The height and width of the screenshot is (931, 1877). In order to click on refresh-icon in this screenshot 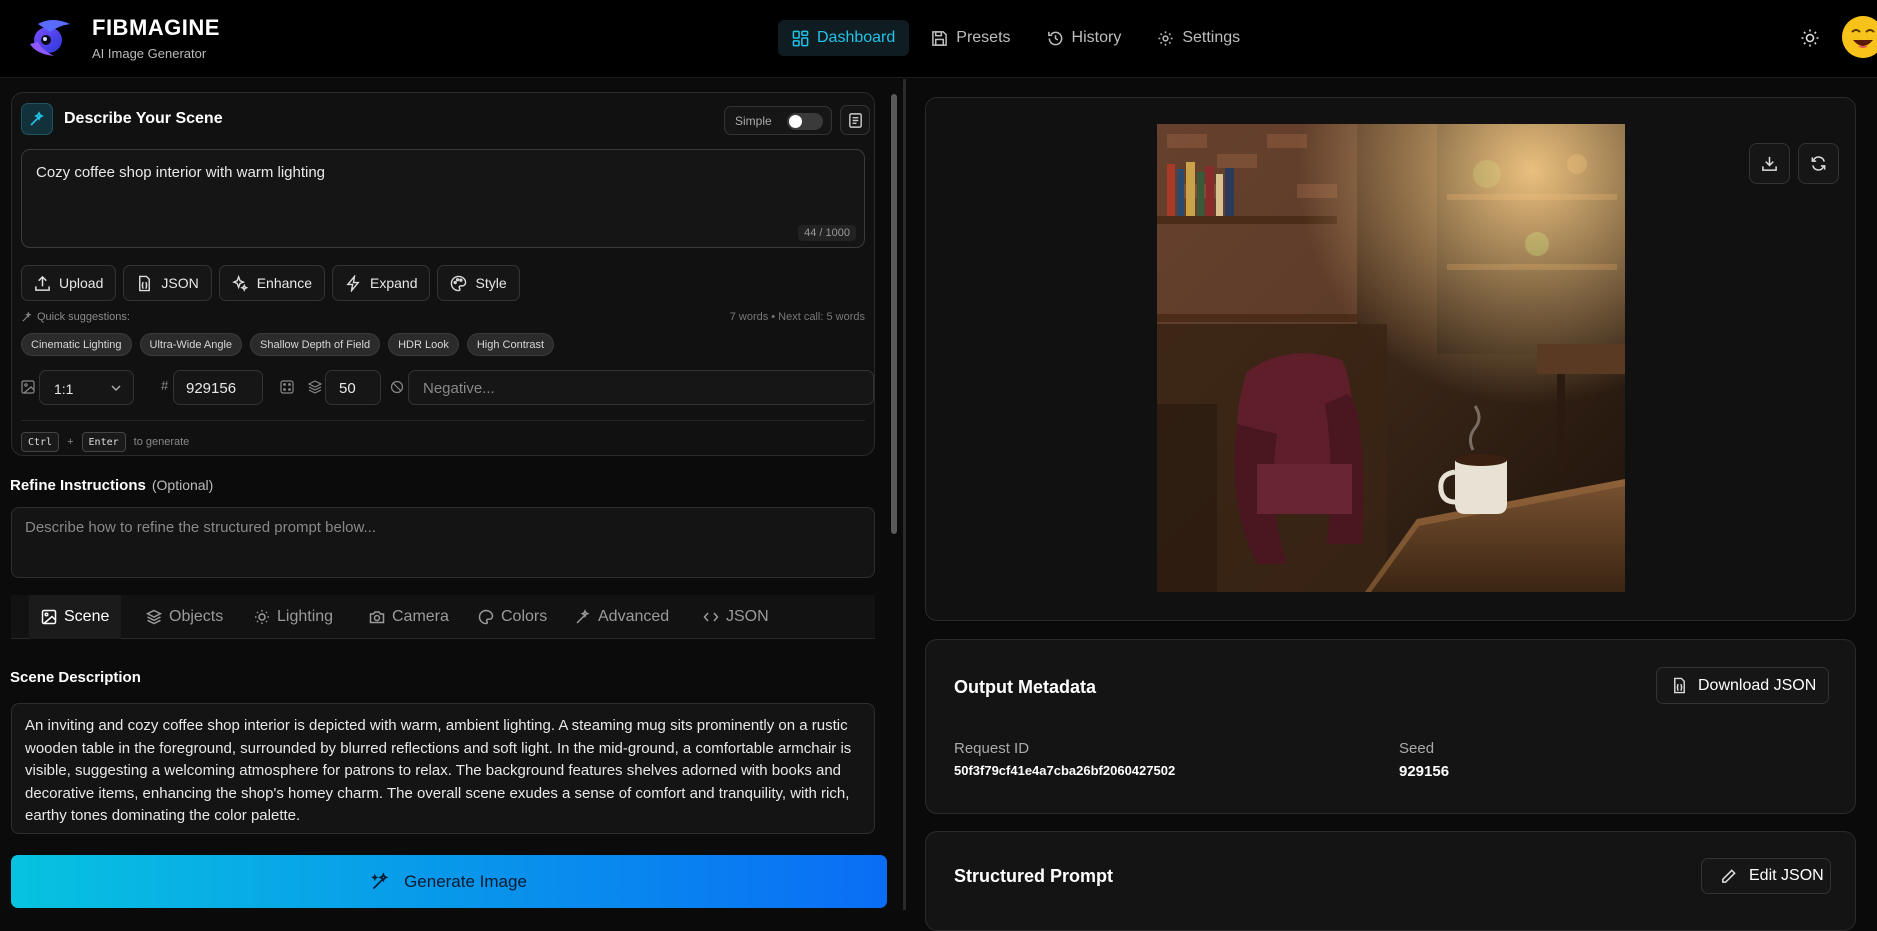, I will do `click(1818, 163)`.